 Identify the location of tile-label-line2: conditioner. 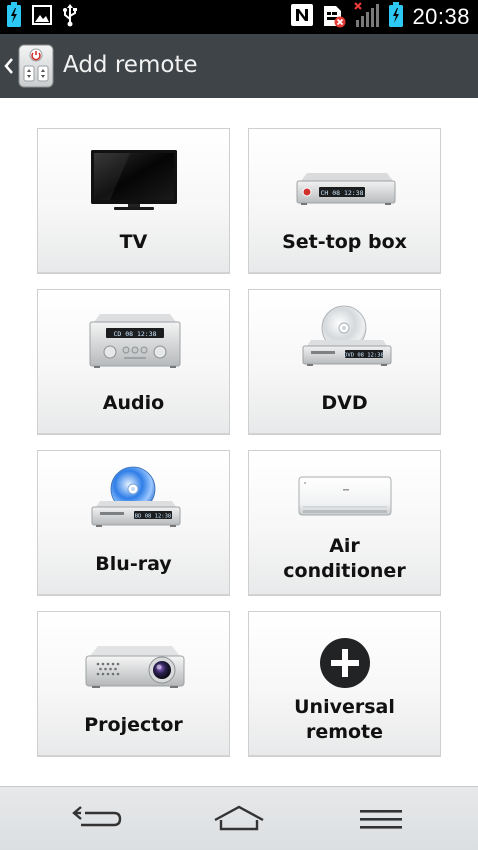
(344, 571).